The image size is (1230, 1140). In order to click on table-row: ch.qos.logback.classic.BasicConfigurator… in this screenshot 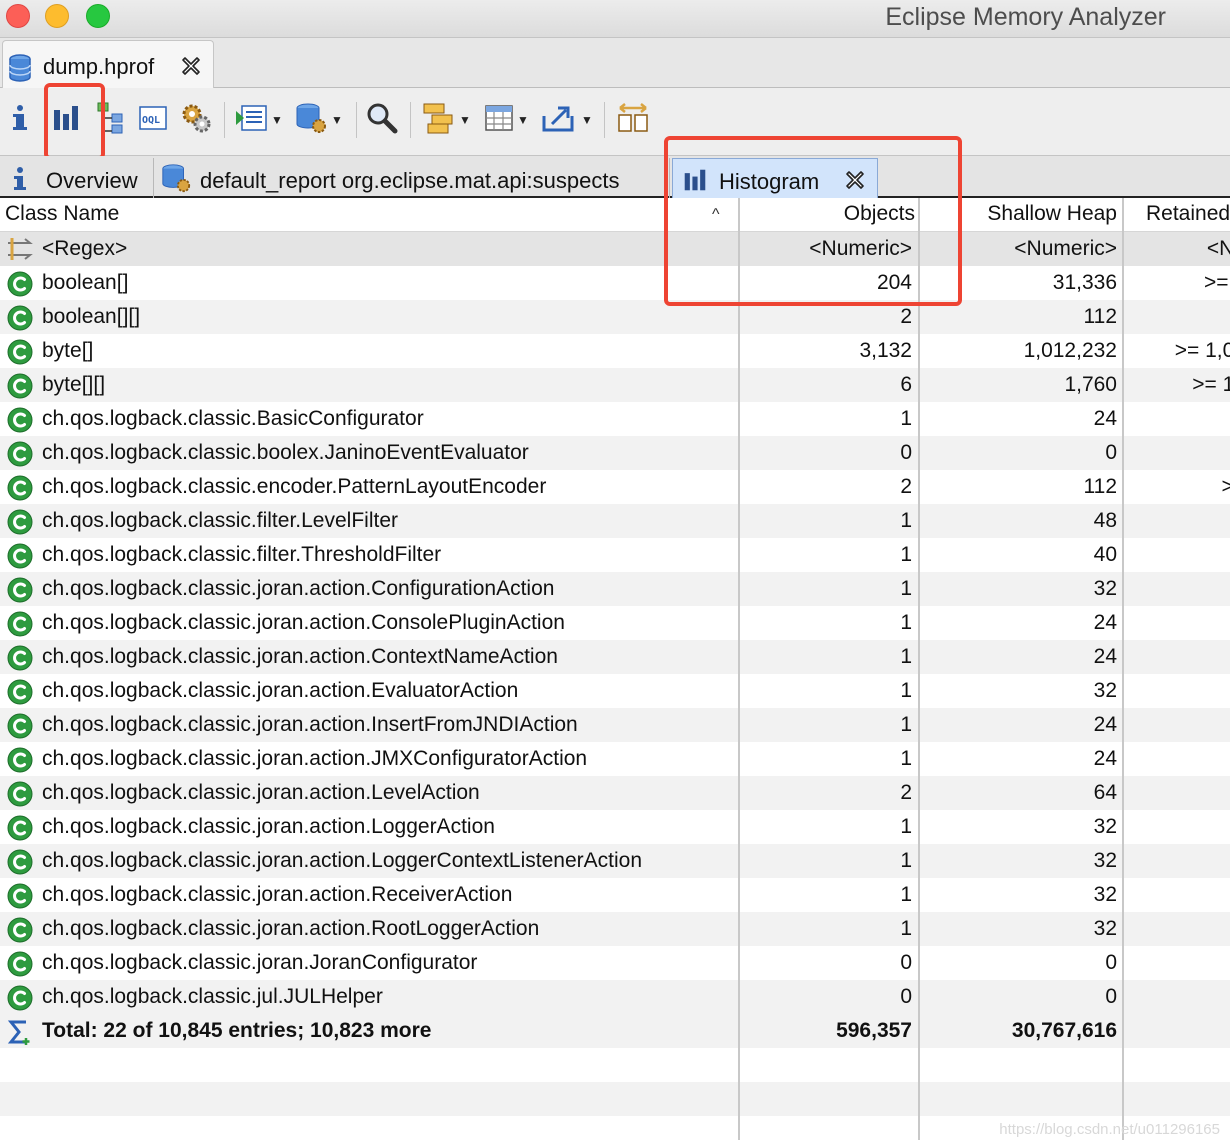, I will do `click(615, 419)`.